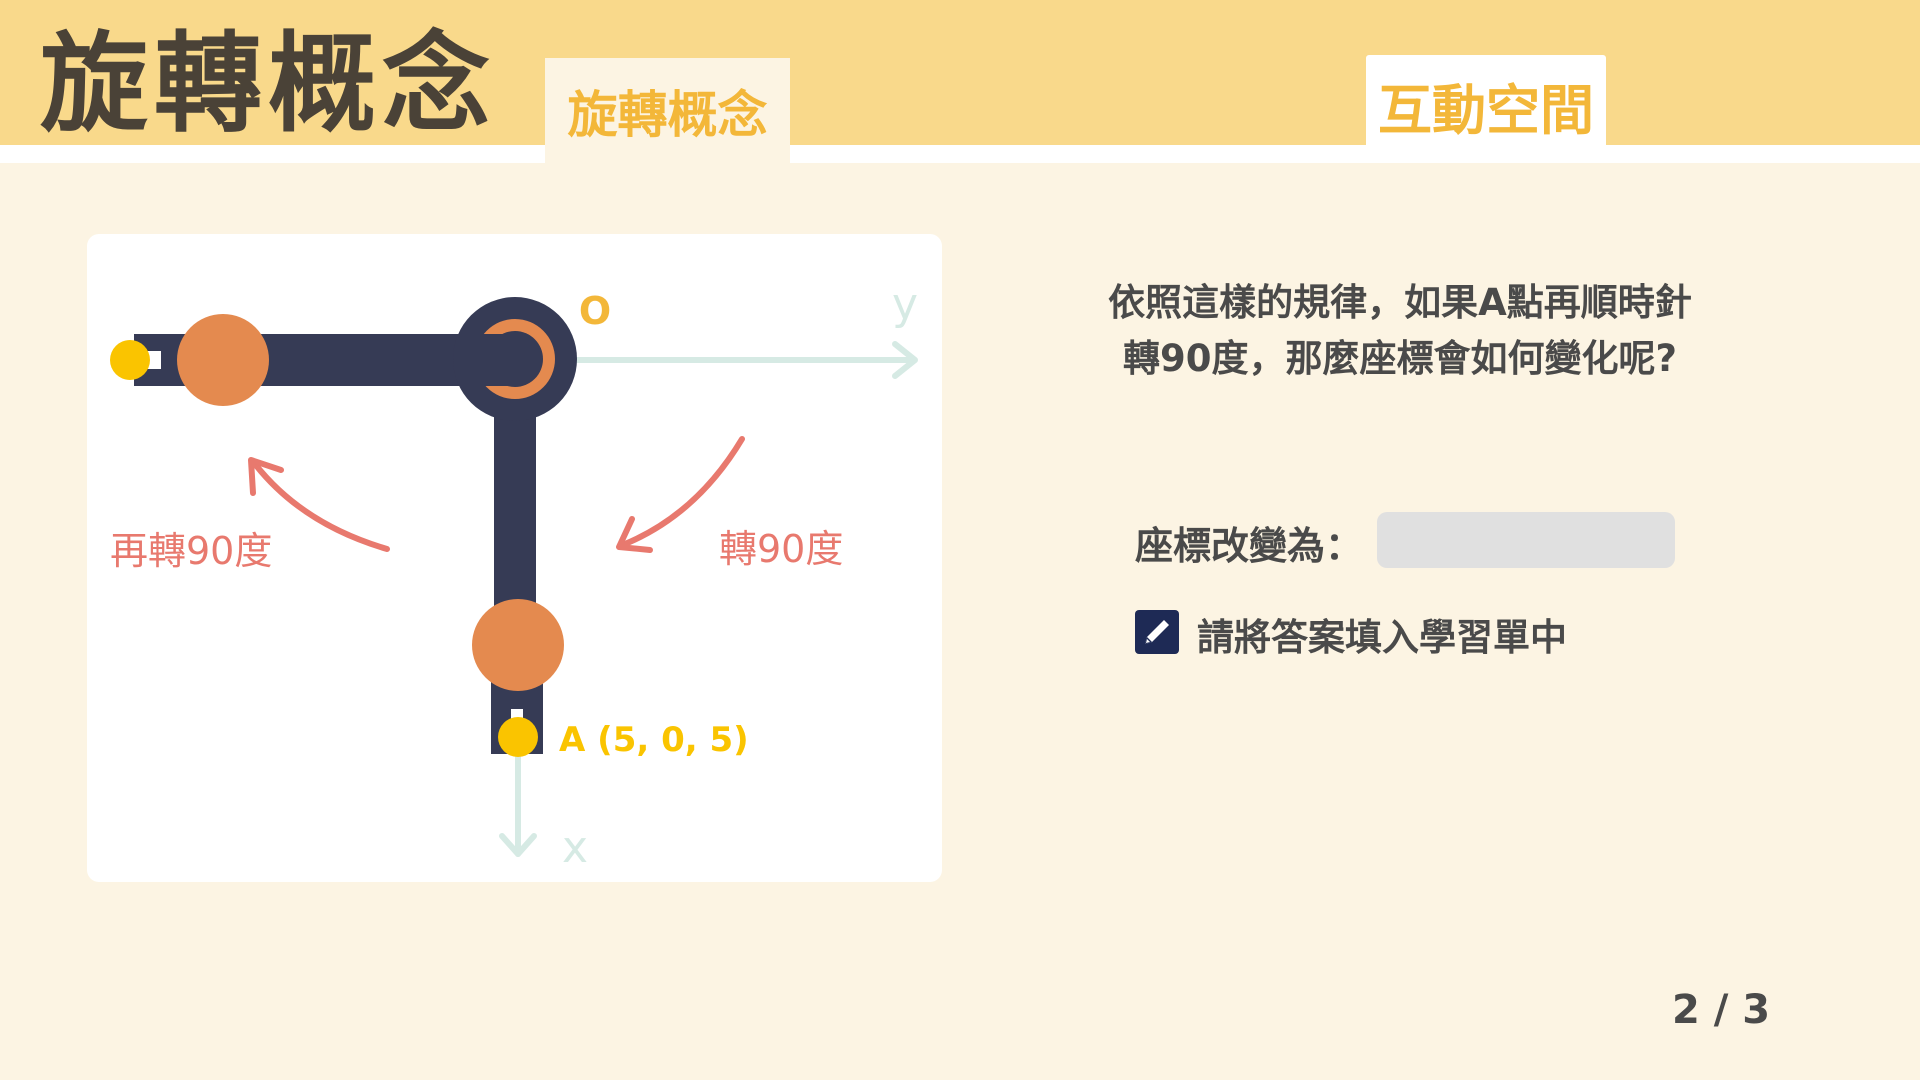  I want to click on rotate-again-label: 再轉90度, so click(191, 551).